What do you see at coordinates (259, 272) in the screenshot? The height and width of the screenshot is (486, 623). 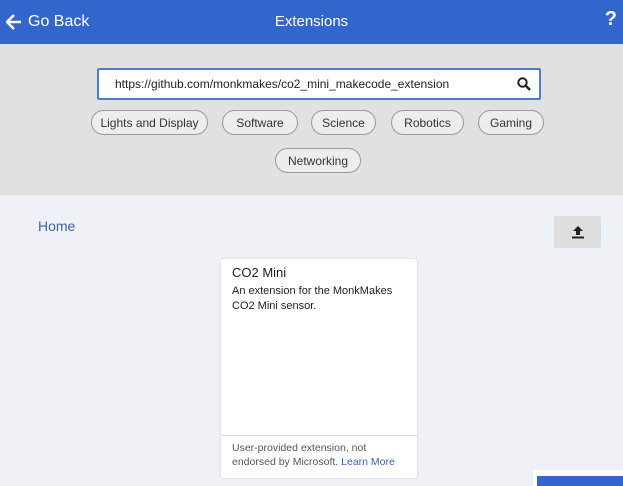 I see `extension-name: CO2 Mini` at bounding box center [259, 272].